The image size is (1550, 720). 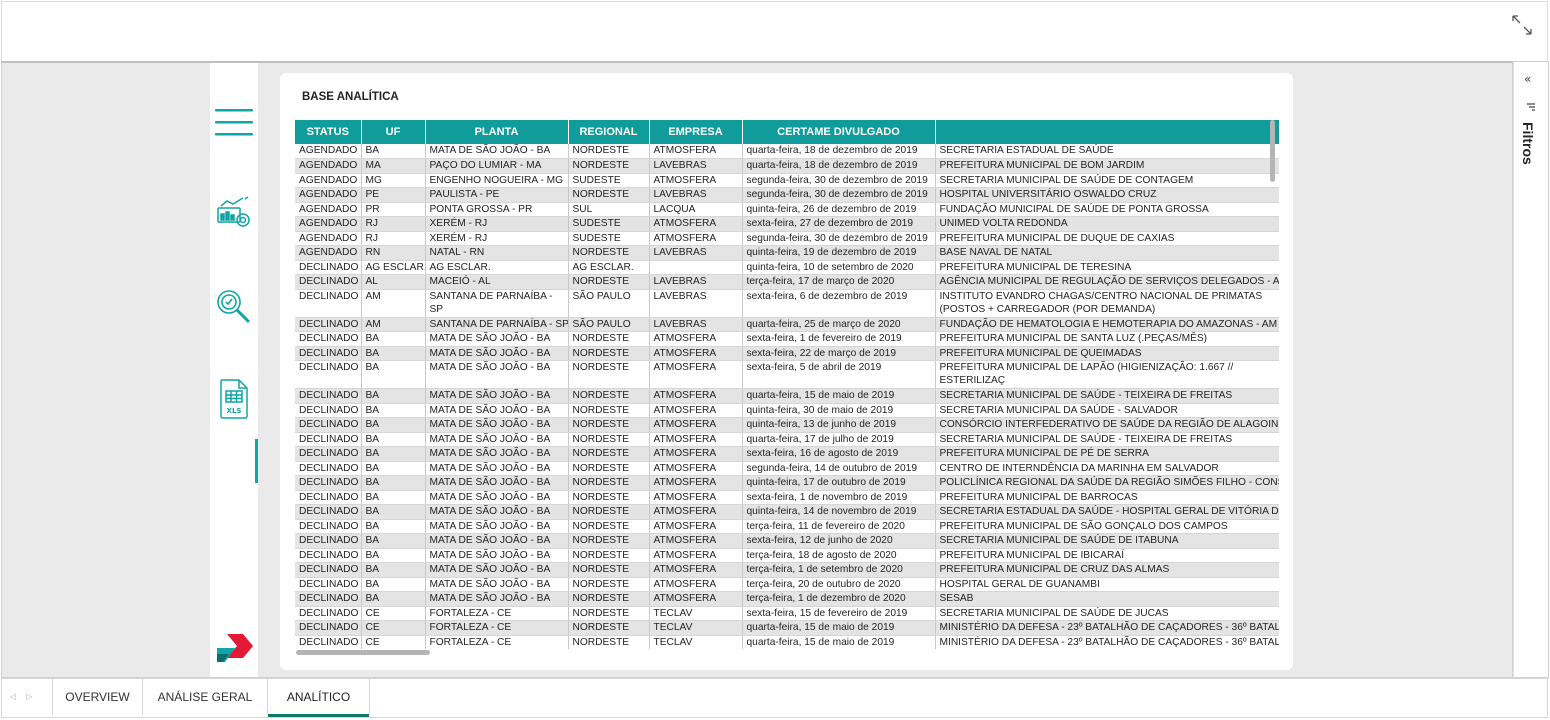 What do you see at coordinates (497, 303) in the screenshot?
I see `cell-planta: SANTANA DE PARNAÍBA - SP` at bounding box center [497, 303].